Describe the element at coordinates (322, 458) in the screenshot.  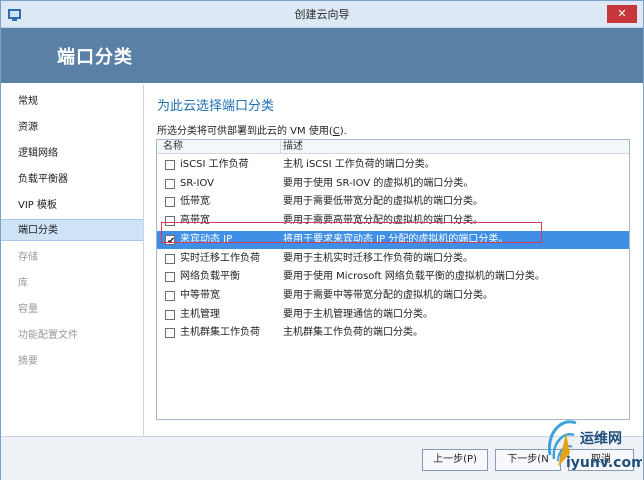
I see `wizard-footer: 上一步(P) 下一步(N 取消` at that location.